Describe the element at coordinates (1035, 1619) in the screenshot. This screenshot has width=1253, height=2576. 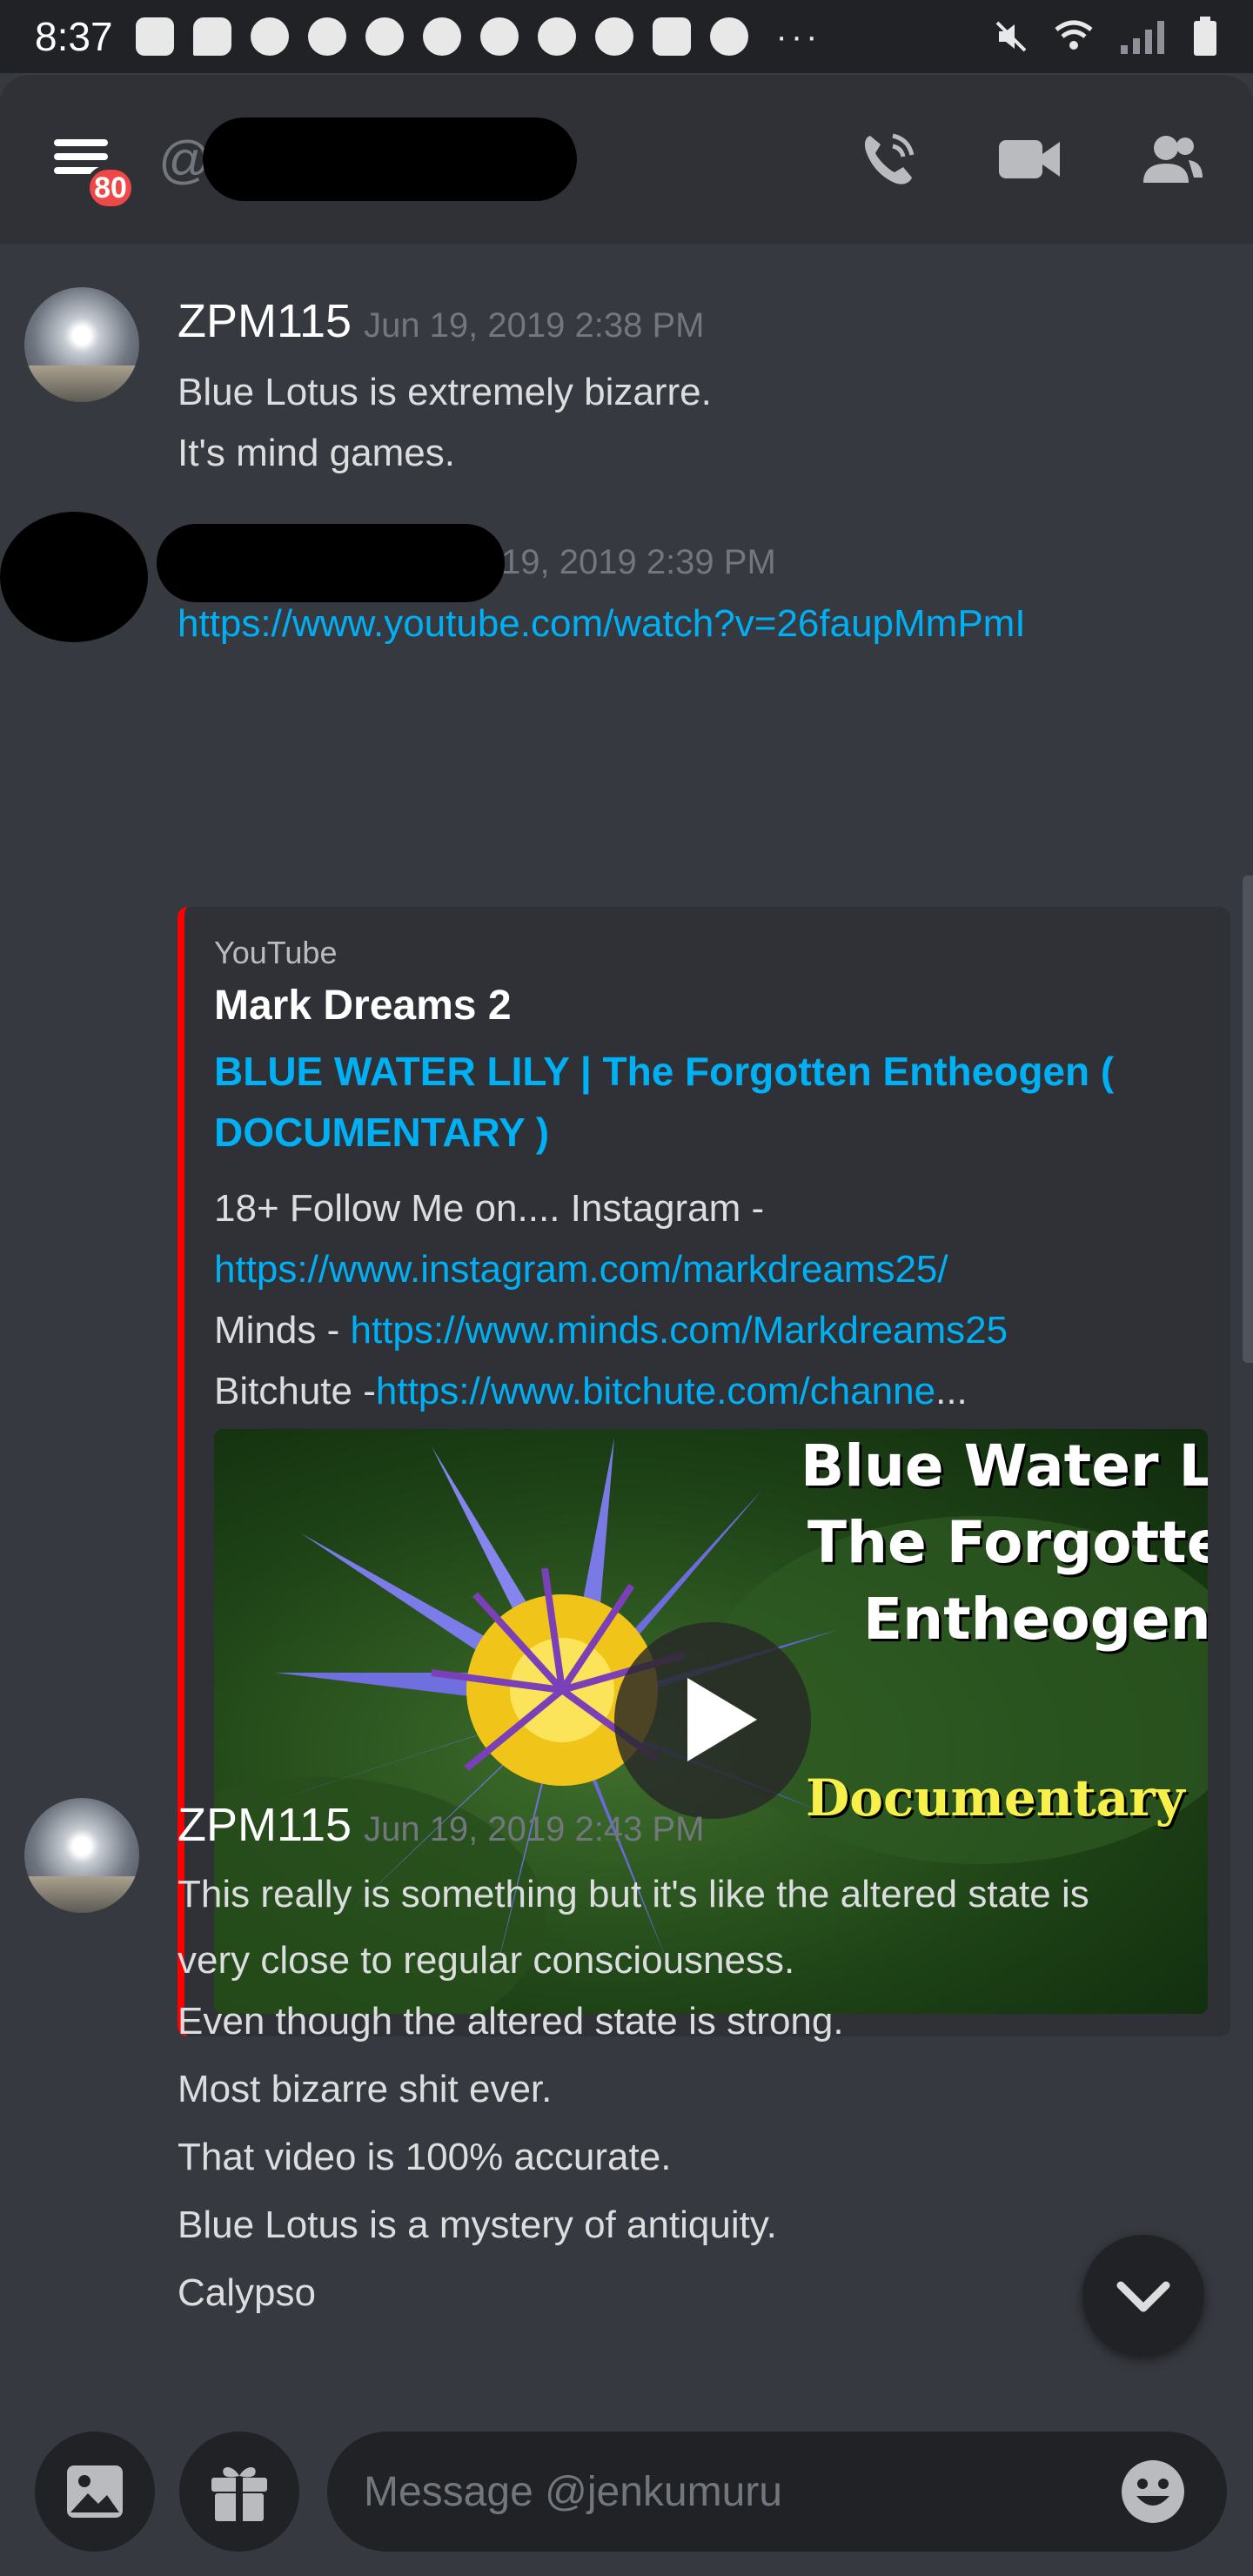
I see `thumbnail-title-line: Entheogen` at that location.